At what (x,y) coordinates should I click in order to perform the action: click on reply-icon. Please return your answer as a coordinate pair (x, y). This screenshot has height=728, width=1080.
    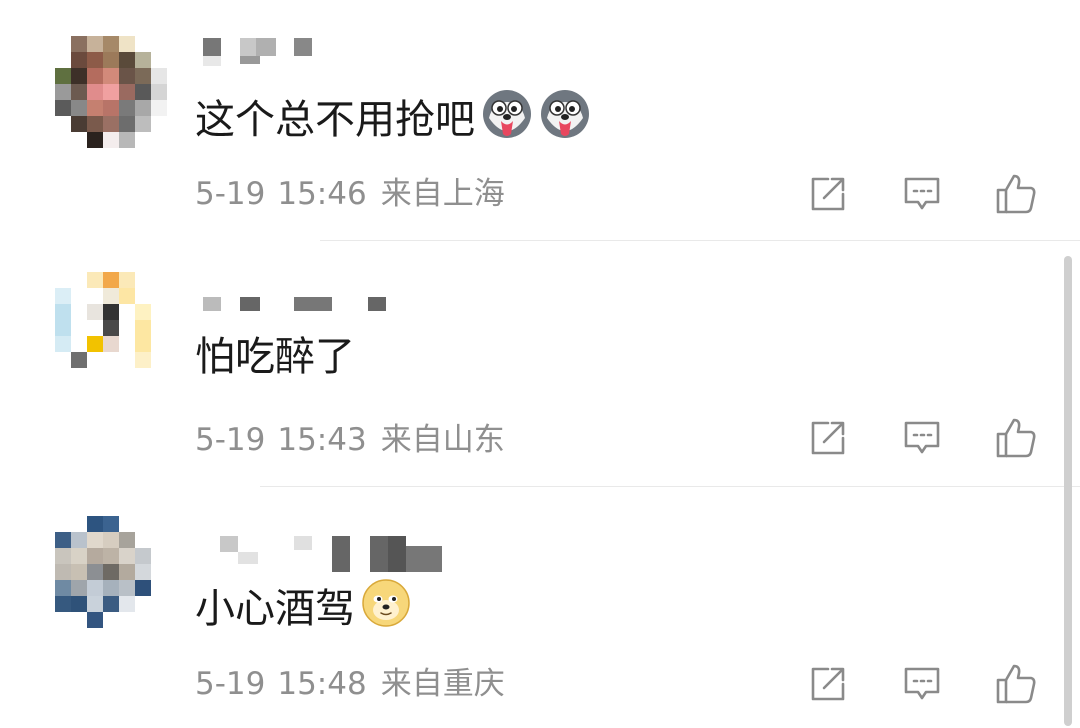
    Looking at the image, I should click on (922, 683).